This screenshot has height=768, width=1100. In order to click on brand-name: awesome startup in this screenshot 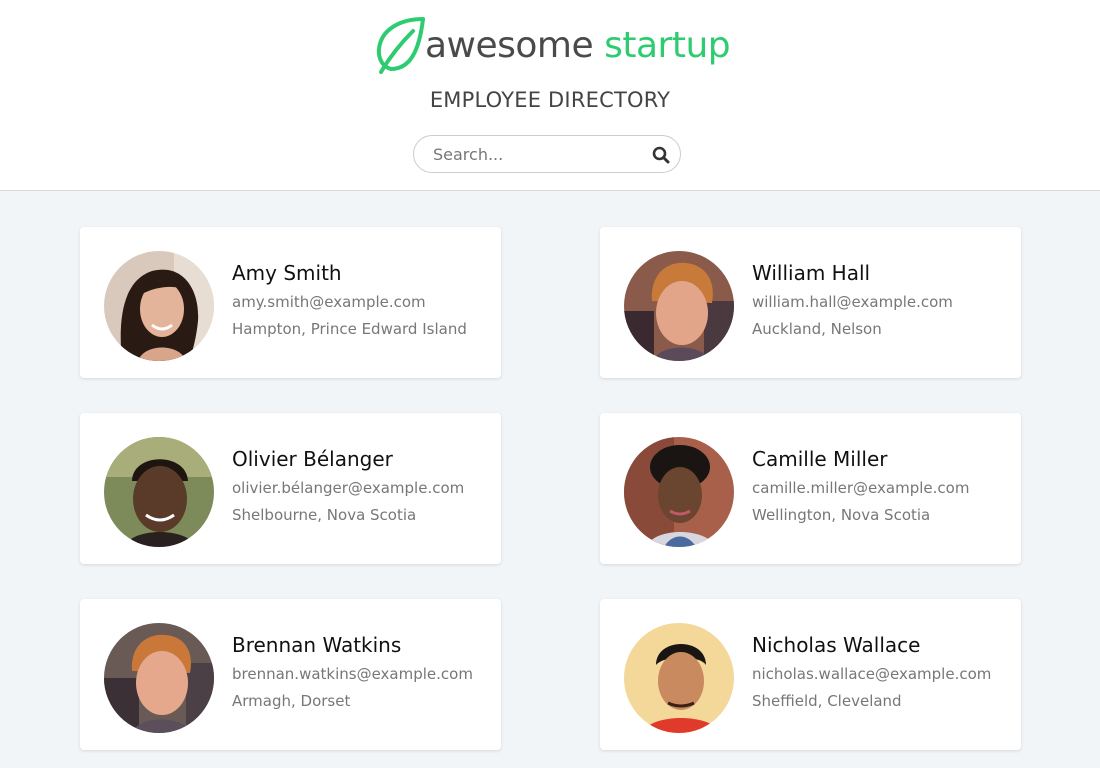, I will do `click(578, 45)`.